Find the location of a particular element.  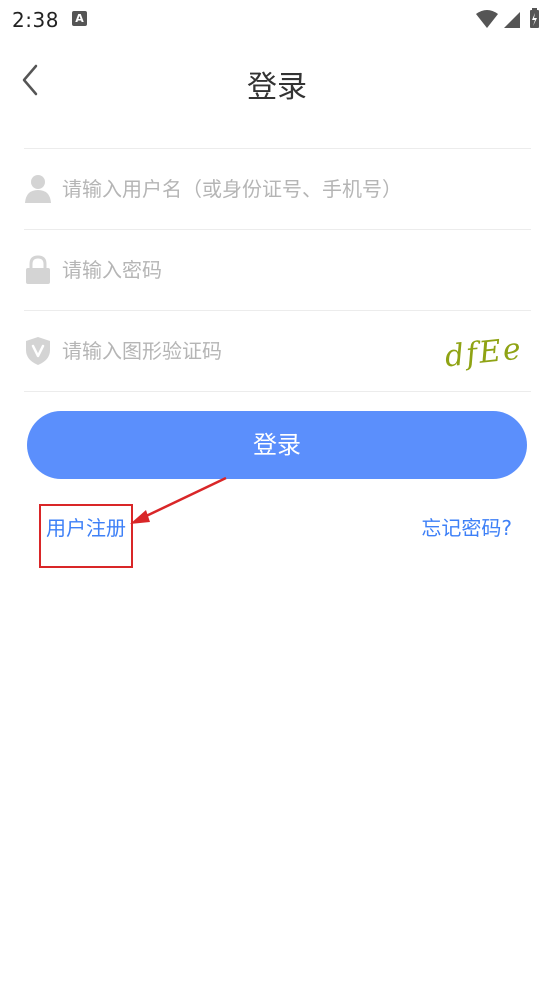

captcha-row: dfEe is located at coordinates (277, 351).